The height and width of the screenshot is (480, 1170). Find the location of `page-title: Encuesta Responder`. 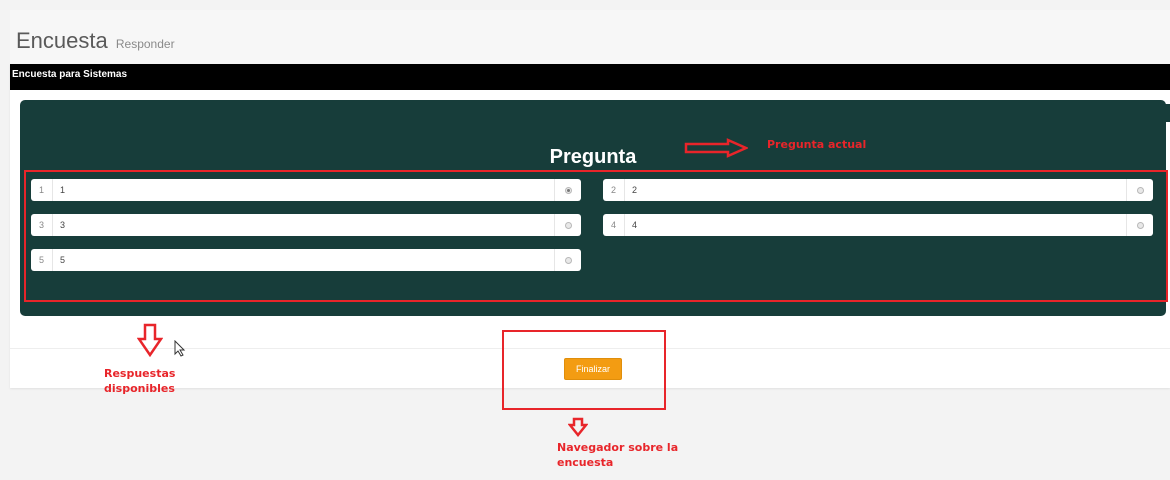

page-title: Encuesta Responder is located at coordinates (95, 41).